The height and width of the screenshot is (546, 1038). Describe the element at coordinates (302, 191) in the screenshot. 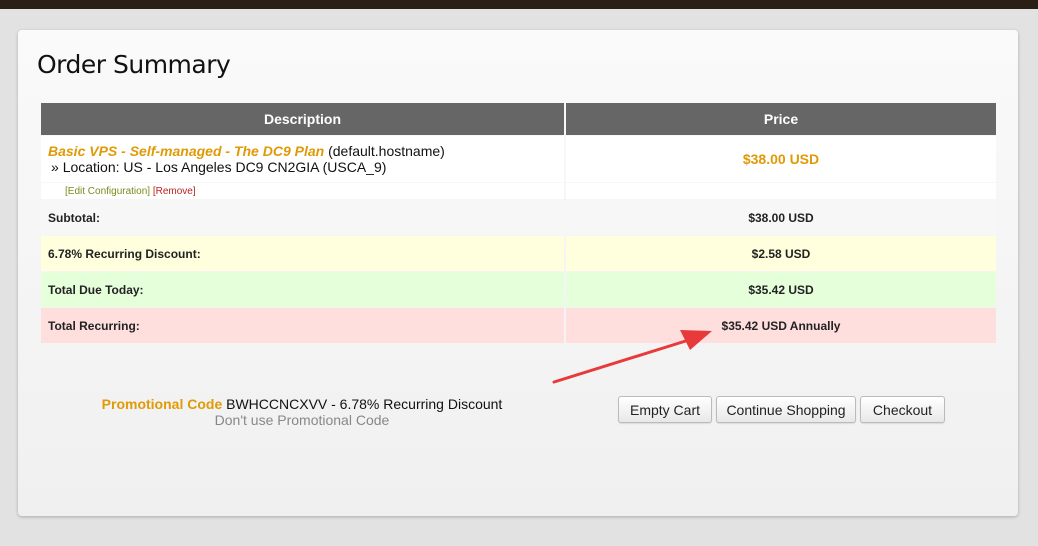

I see `cart-item-actions: [Edit Configuration] [Remove]` at that location.